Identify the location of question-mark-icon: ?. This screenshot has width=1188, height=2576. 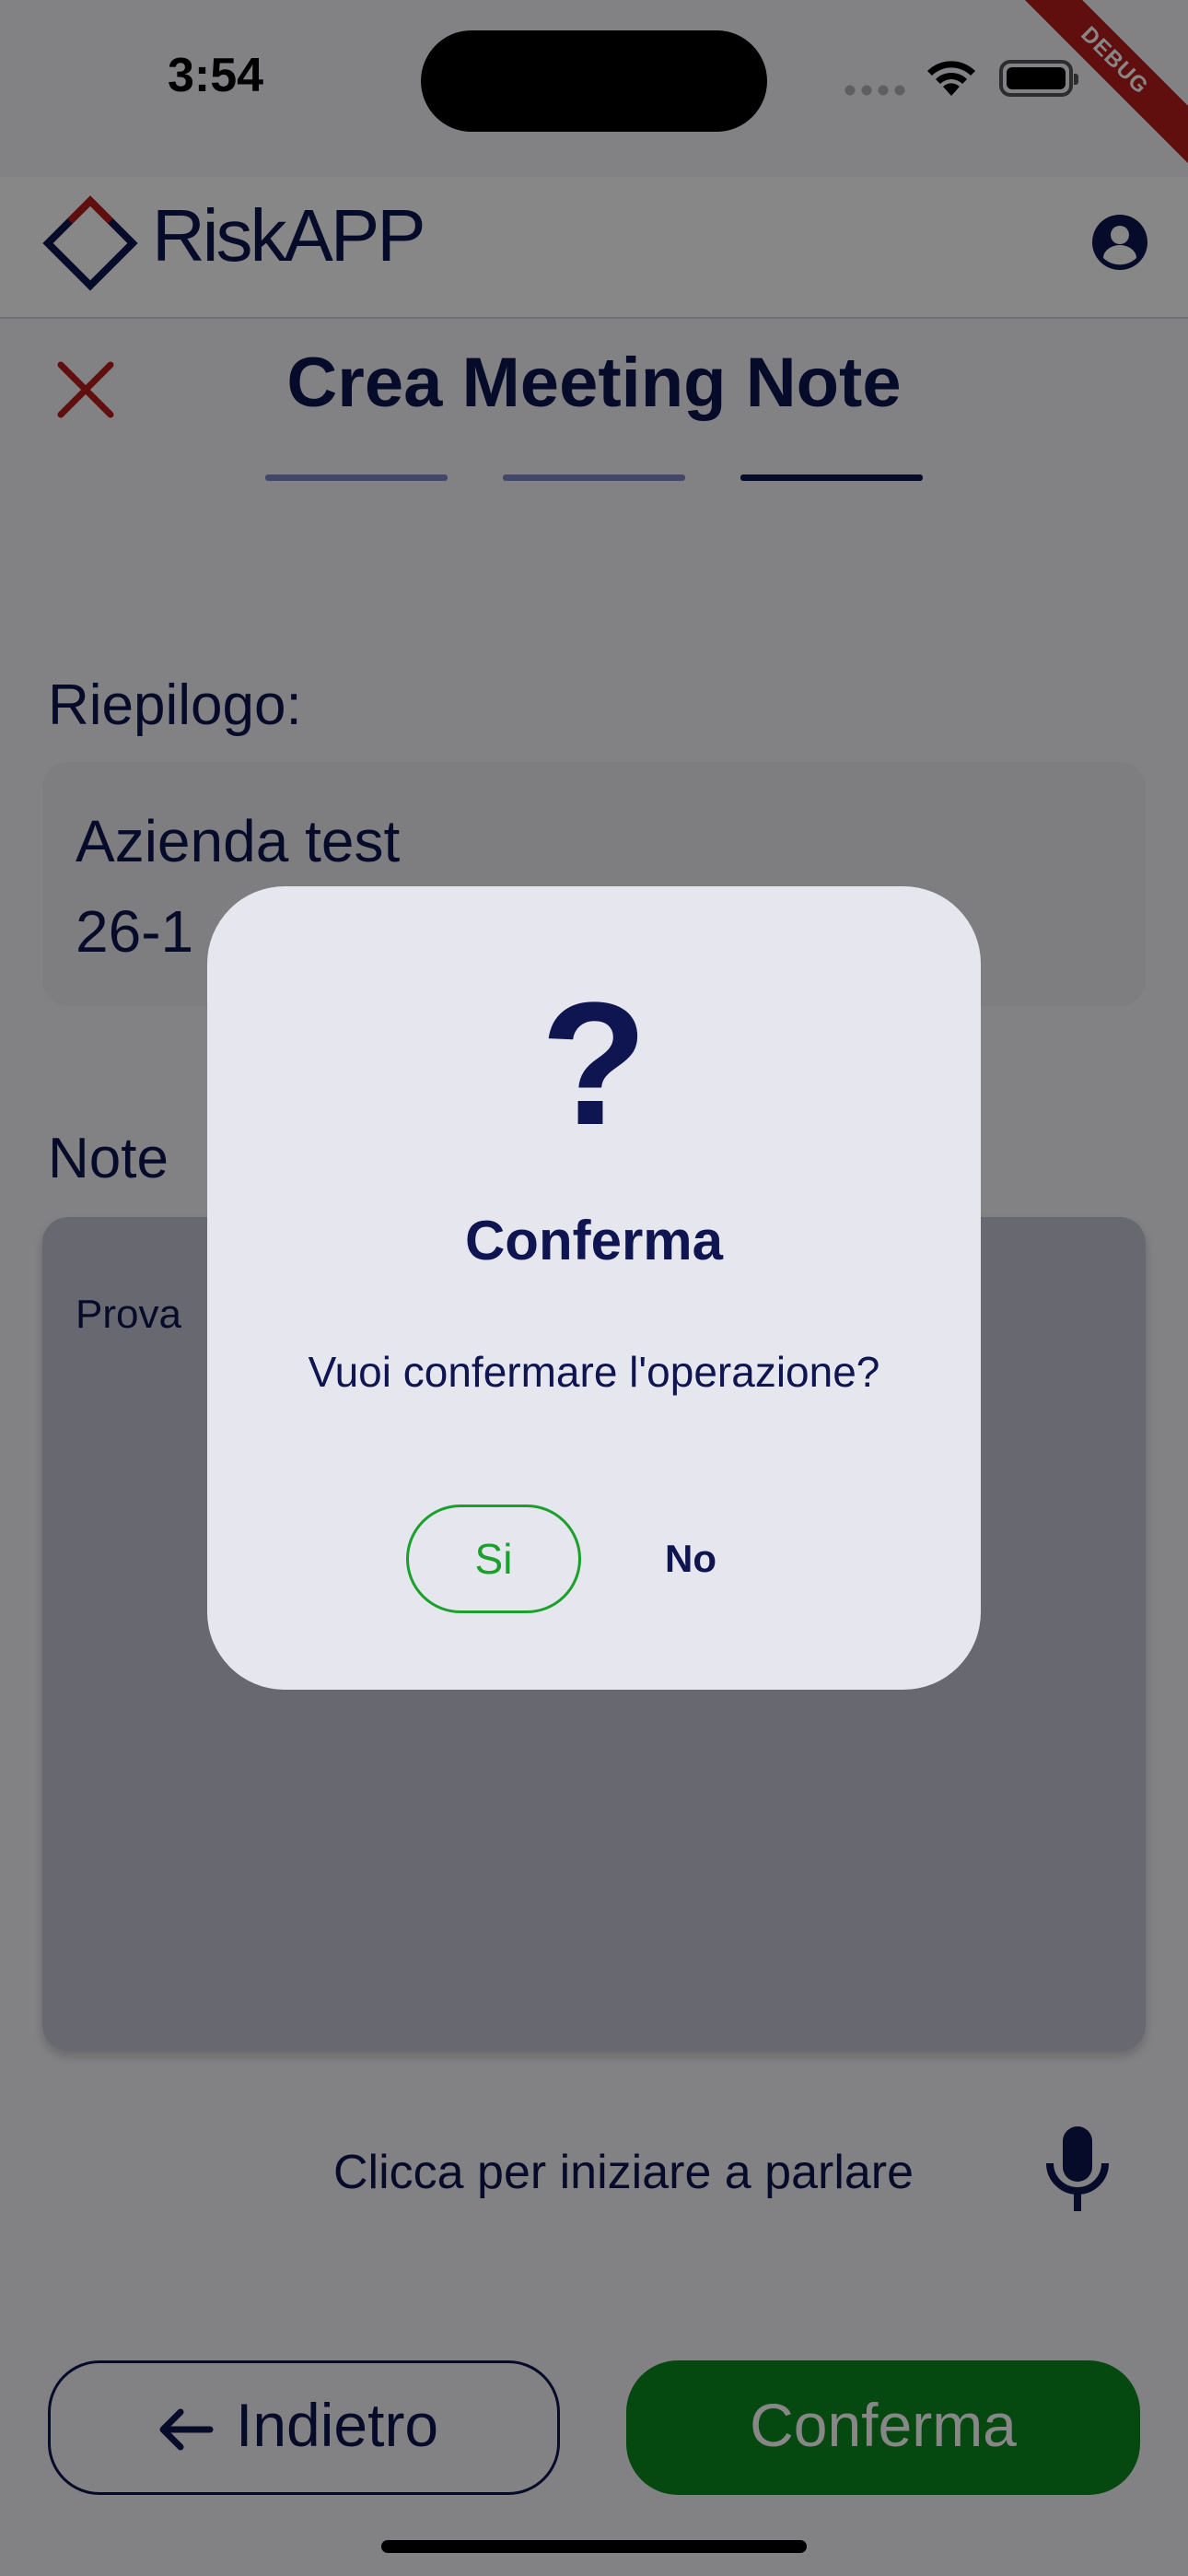
(594, 1064).